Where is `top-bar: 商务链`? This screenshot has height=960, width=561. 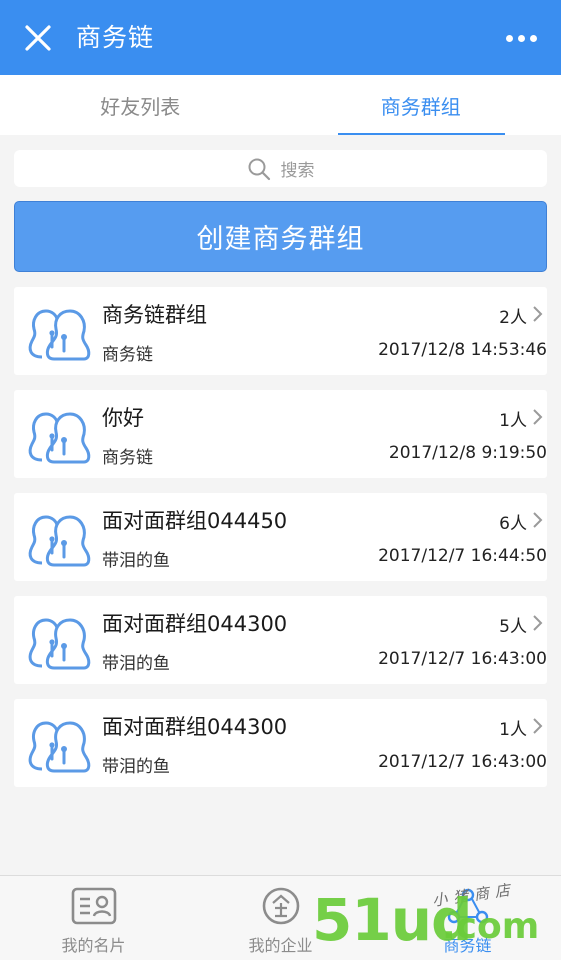 top-bar: 商务链 is located at coordinates (280, 37).